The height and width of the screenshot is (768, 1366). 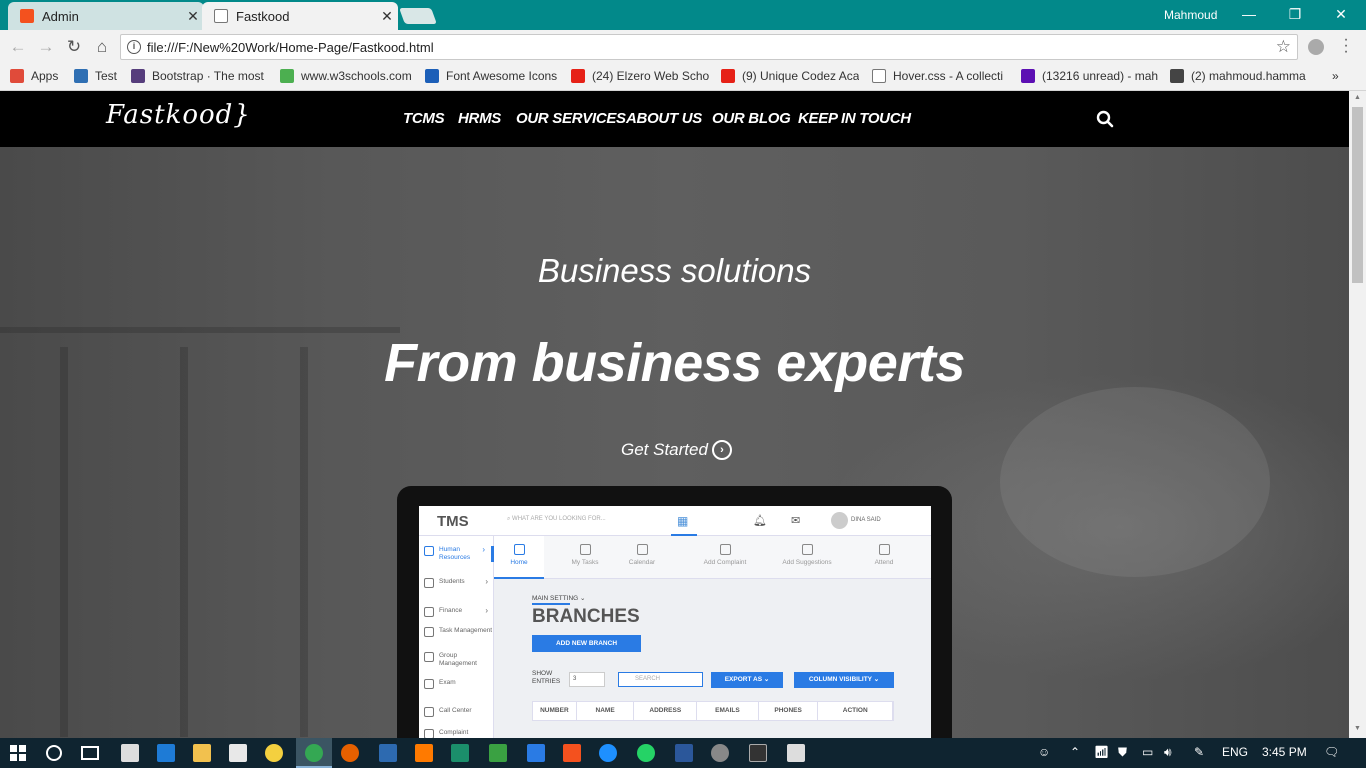 What do you see at coordinates (1235, 752) in the screenshot?
I see `language-indicator: ENG` at bounding box center [1235, 752].